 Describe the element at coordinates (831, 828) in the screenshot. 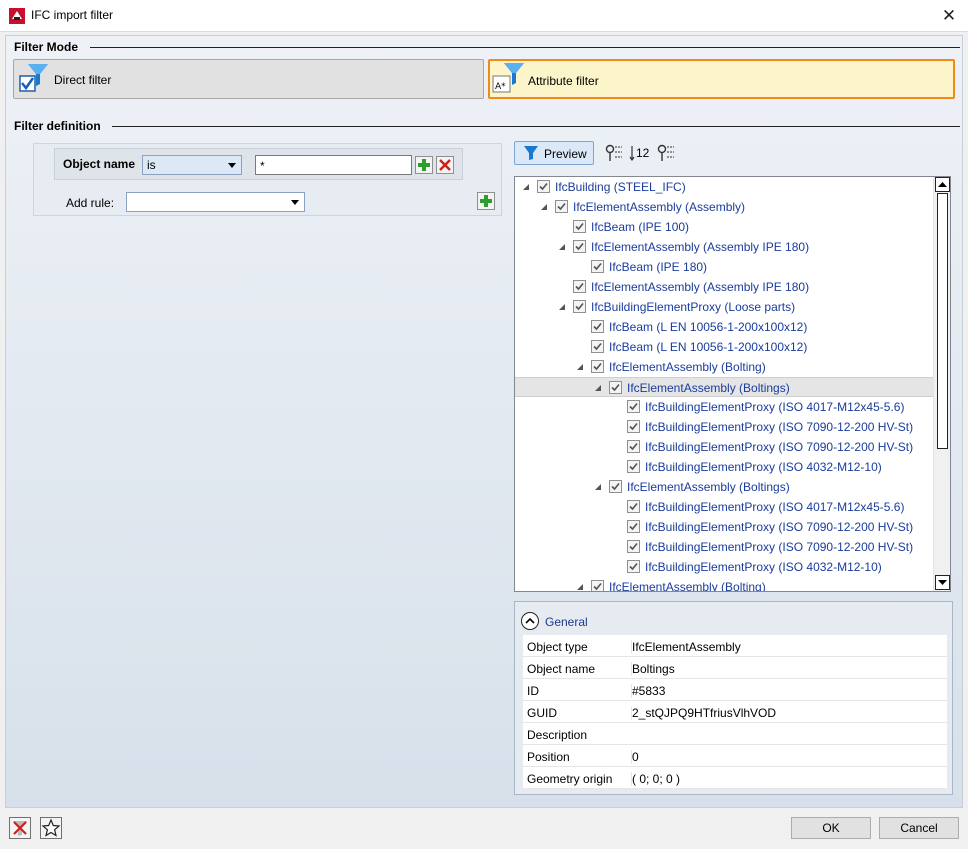

I see `ok-button: OK` at that location.